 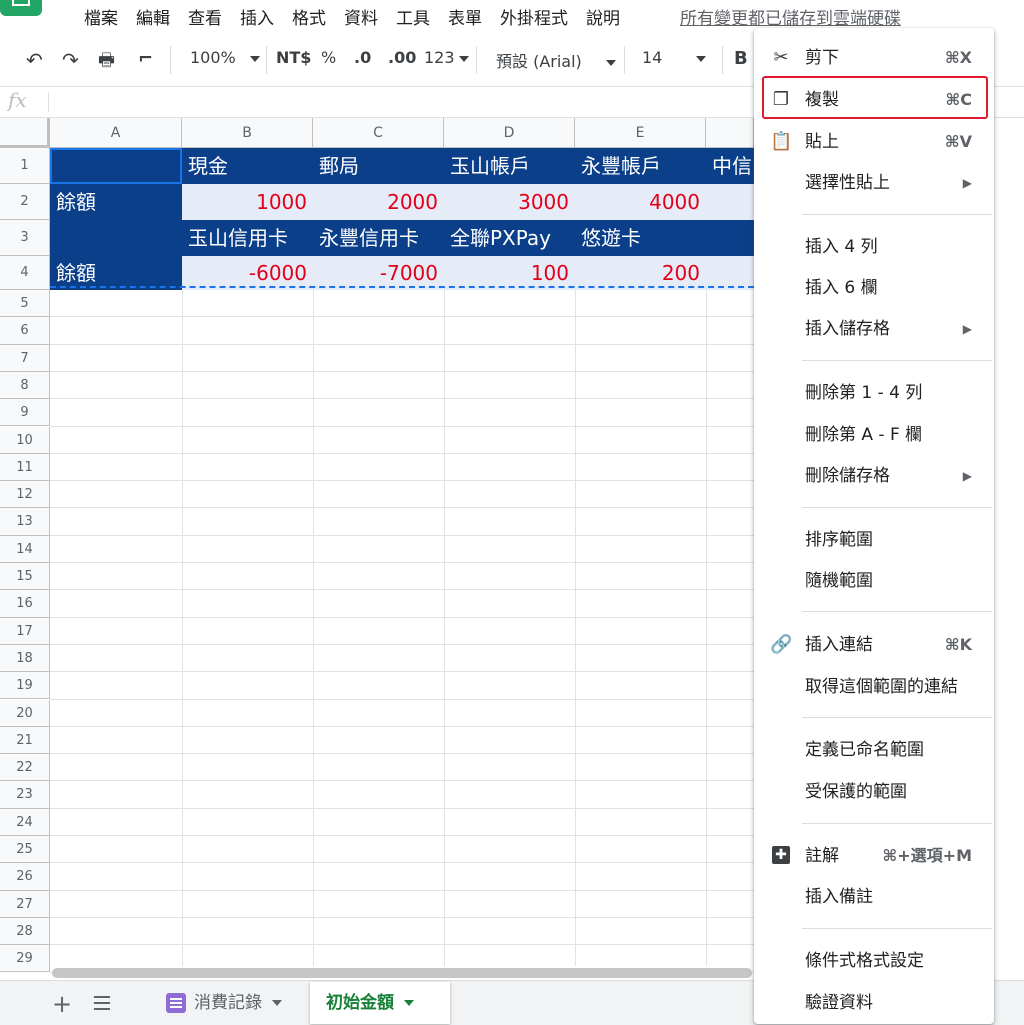 I want to click on row-header: 16, so click(x=25, y=604).